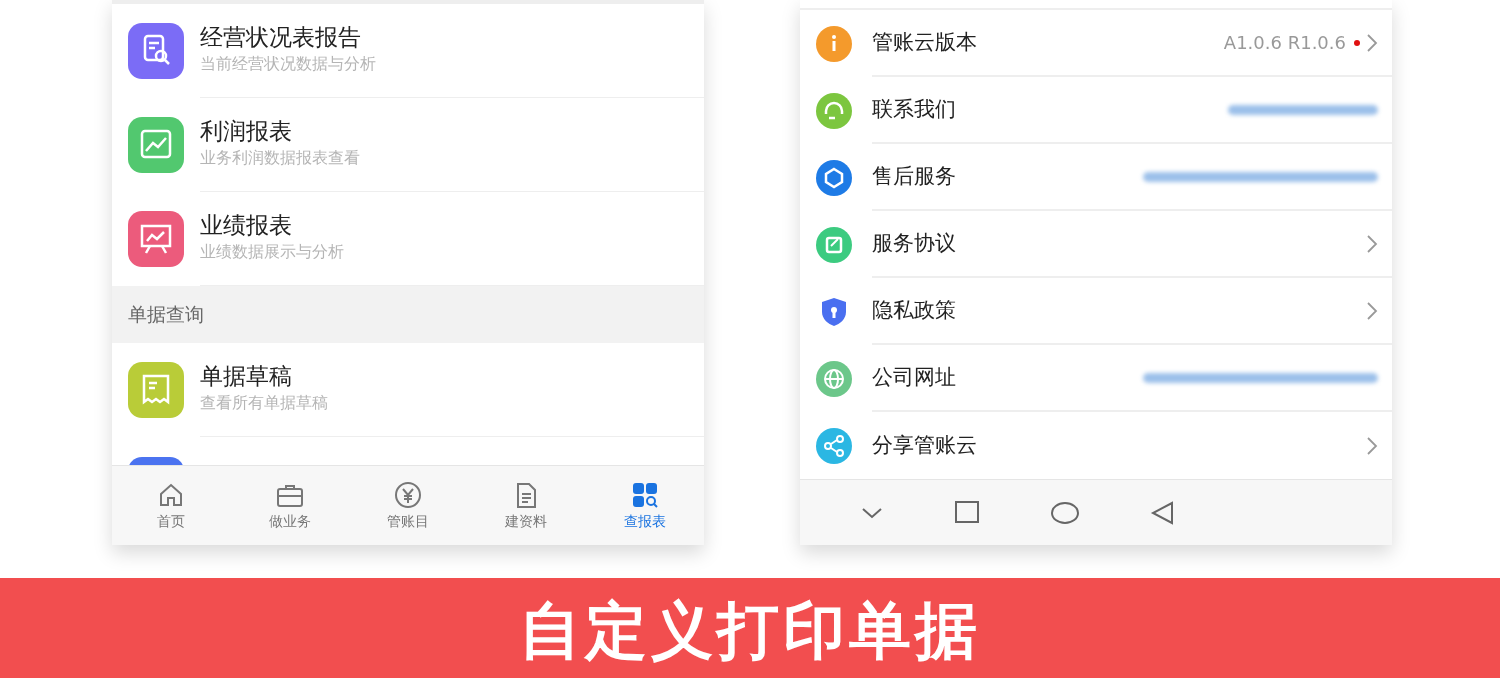 The image size is (1500, 678). I want to click on tab: 首页, so click(171, 505).